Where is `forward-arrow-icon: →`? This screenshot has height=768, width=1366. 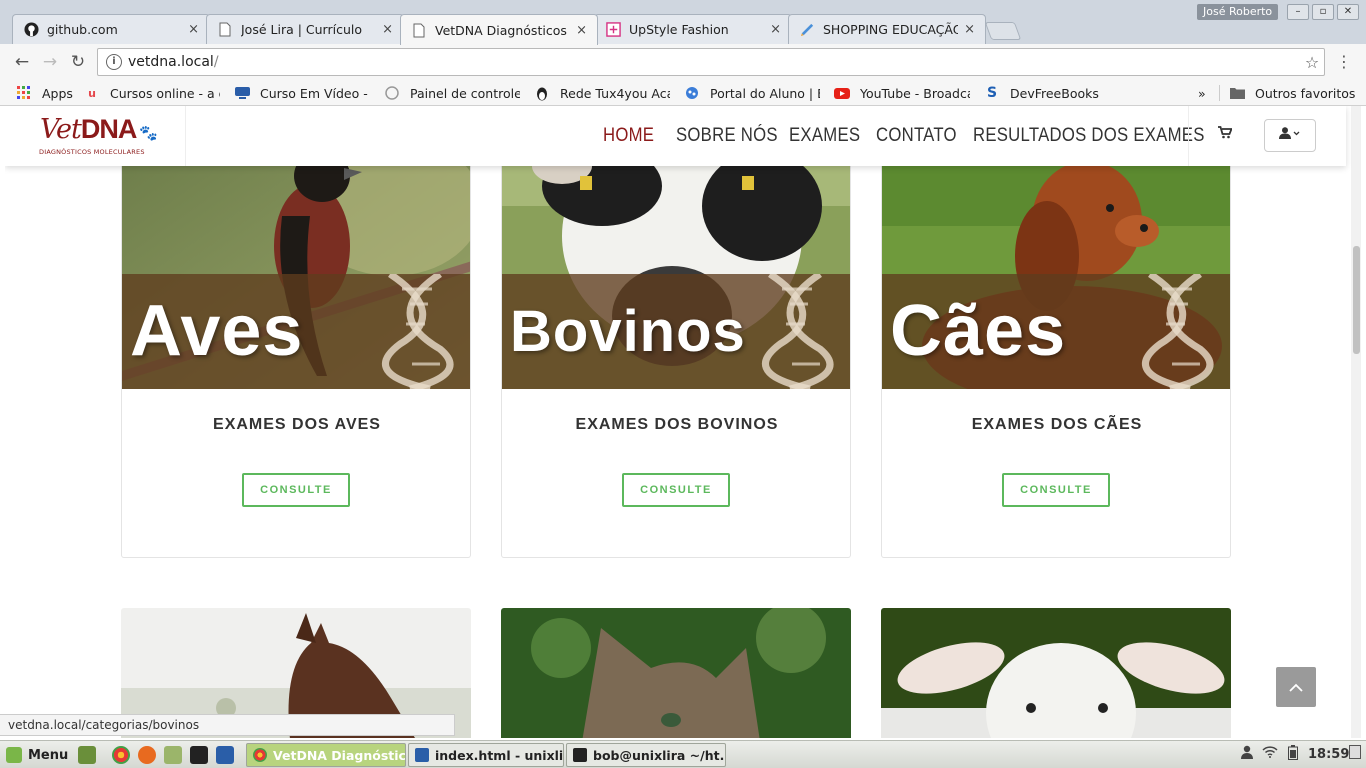 forward-arrow-icon: → is located at coordinates (50, 62).